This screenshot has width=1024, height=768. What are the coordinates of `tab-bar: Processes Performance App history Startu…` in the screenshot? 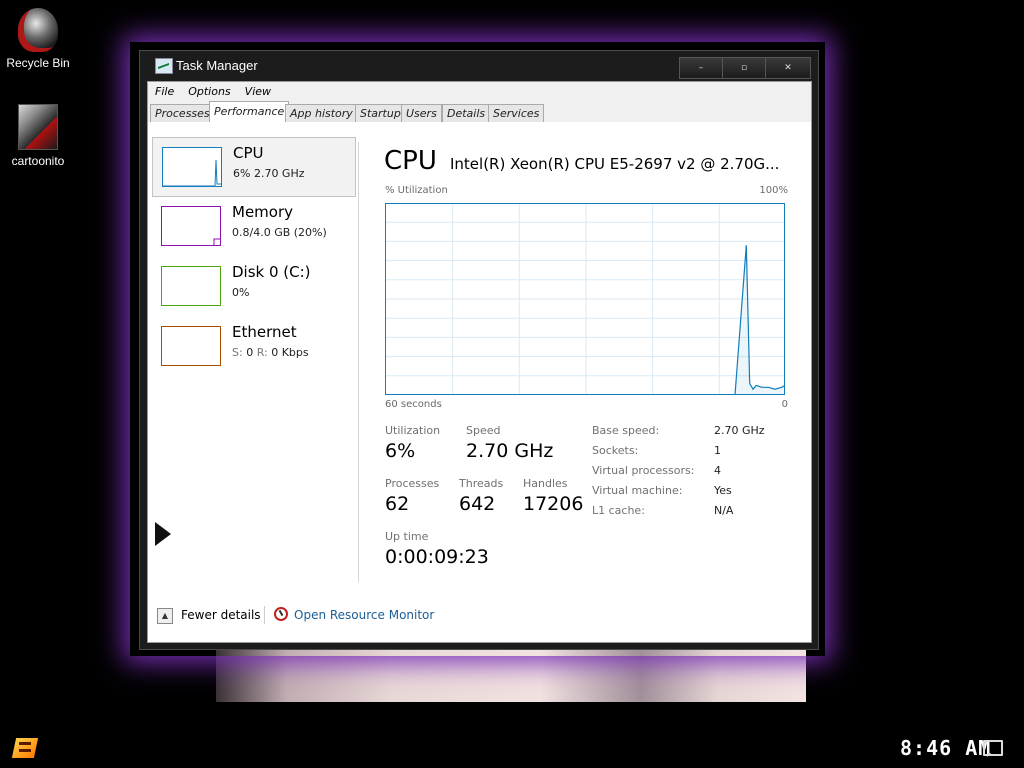 It's located at (479, 111).